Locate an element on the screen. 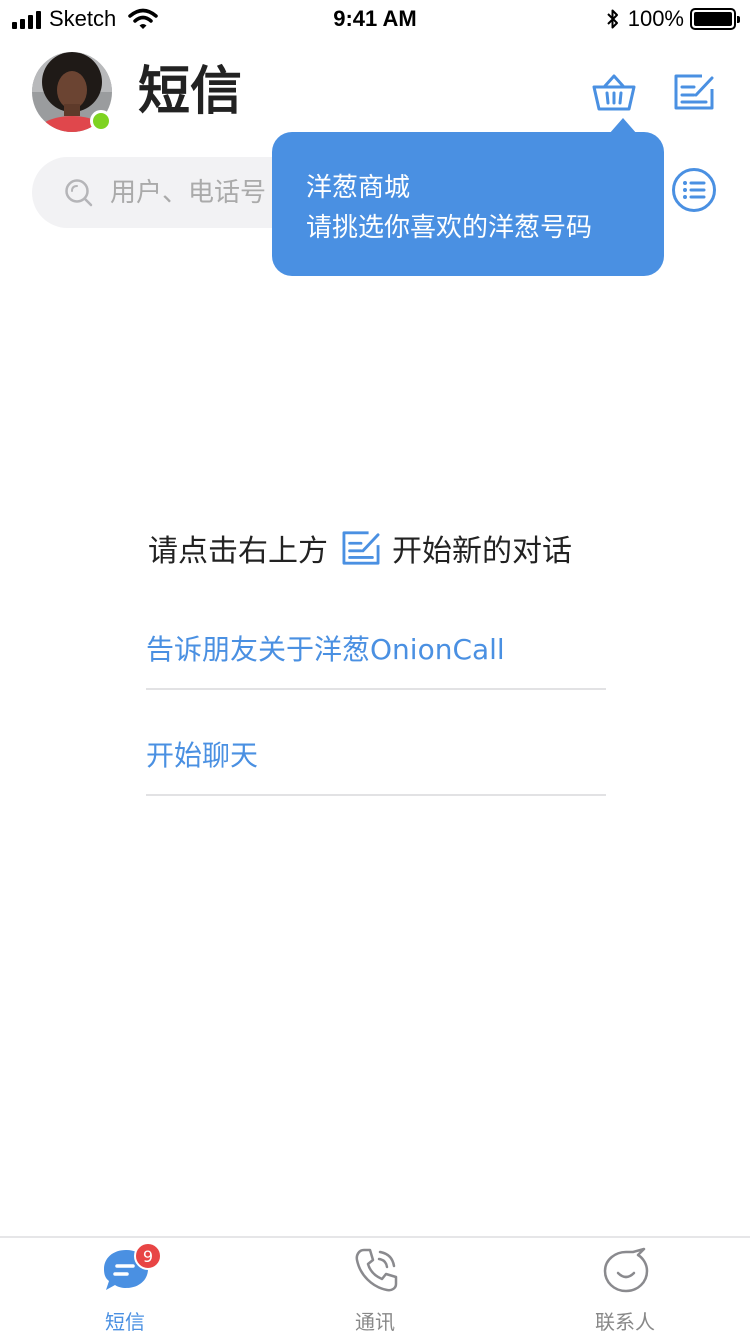 This screenshot has height=1334, width=750. tab-label: 短信 is located at coordinates (125, 1322).